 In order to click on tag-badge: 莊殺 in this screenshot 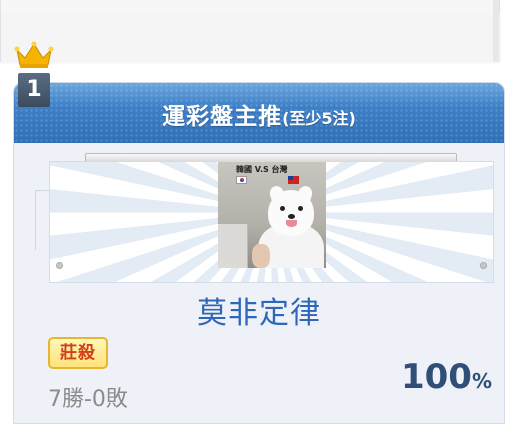, I will do `click(78, 353)`.